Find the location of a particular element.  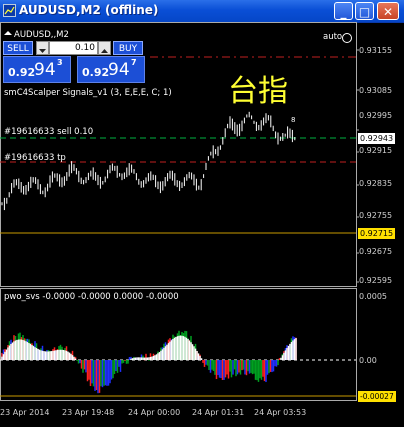

price-label: 0.92675 is located at coordinates (376, 251).